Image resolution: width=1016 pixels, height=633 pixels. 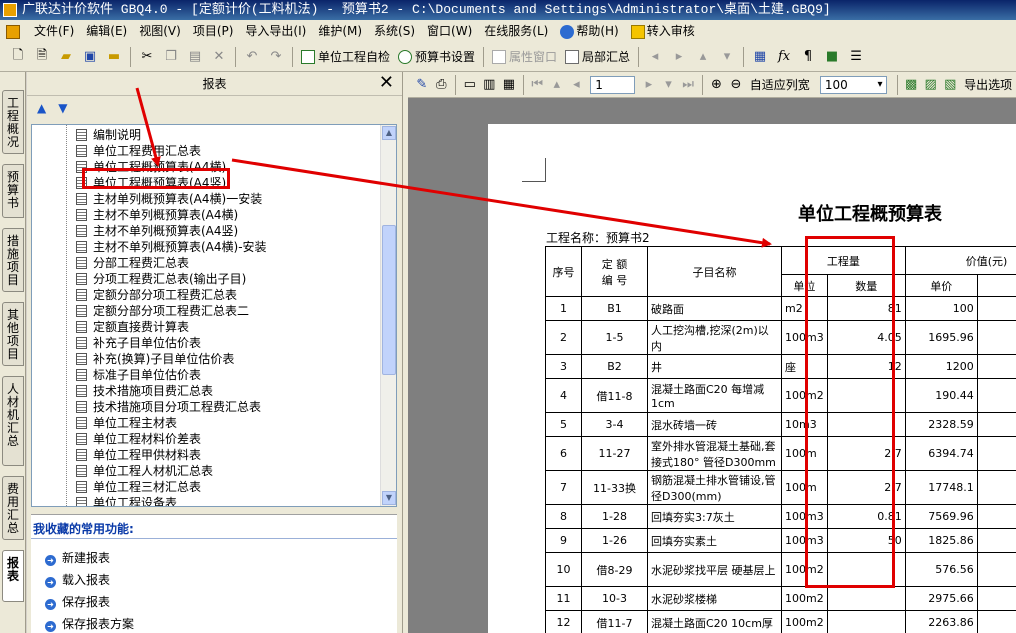 I want to click on zoom-select: 100, so click(x=853, y=84).